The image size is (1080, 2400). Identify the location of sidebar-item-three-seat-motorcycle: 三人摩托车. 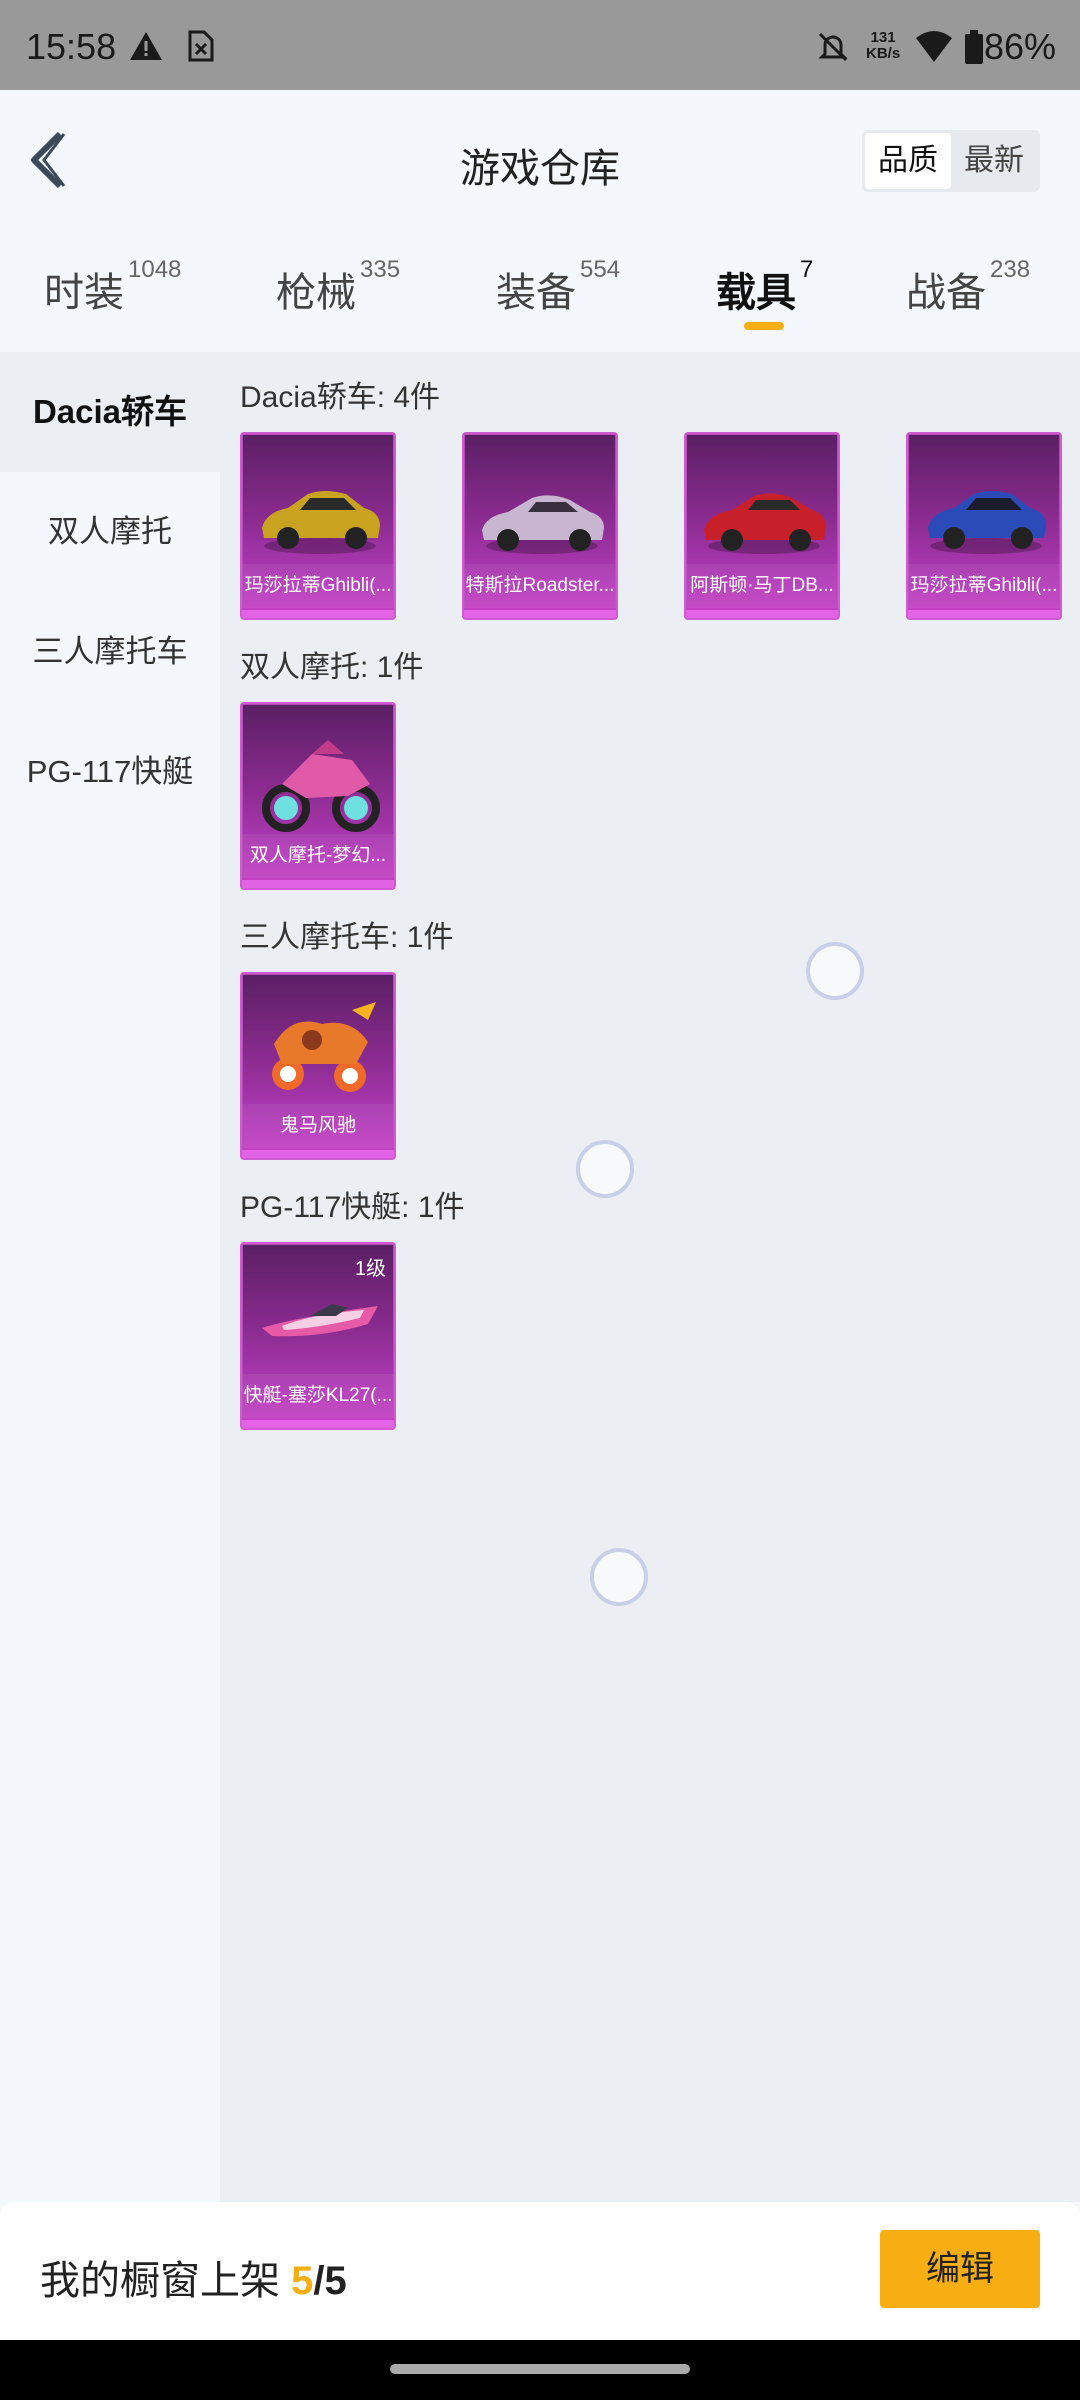
(110, 652).